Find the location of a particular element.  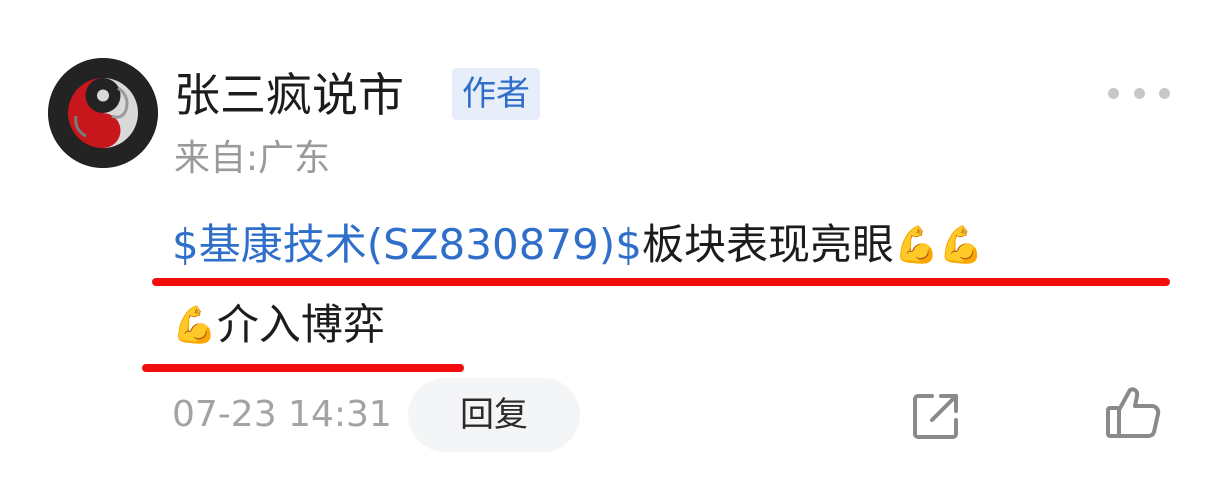

post-content-line-2: 💪介入博弈 is located at coordinates (278, 325).